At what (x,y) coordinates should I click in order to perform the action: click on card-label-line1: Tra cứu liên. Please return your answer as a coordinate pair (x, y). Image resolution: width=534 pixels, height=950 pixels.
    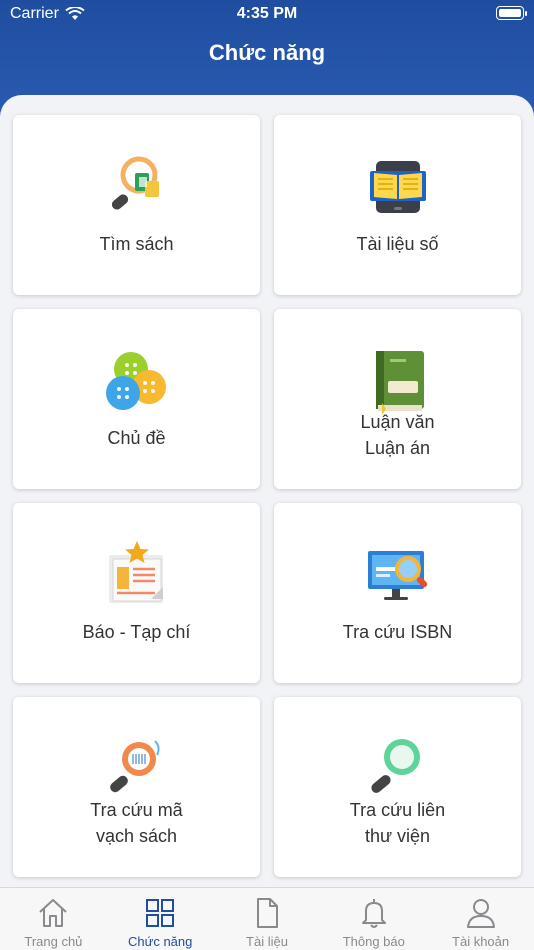
    Looking at the image, I should click on (397, 810).